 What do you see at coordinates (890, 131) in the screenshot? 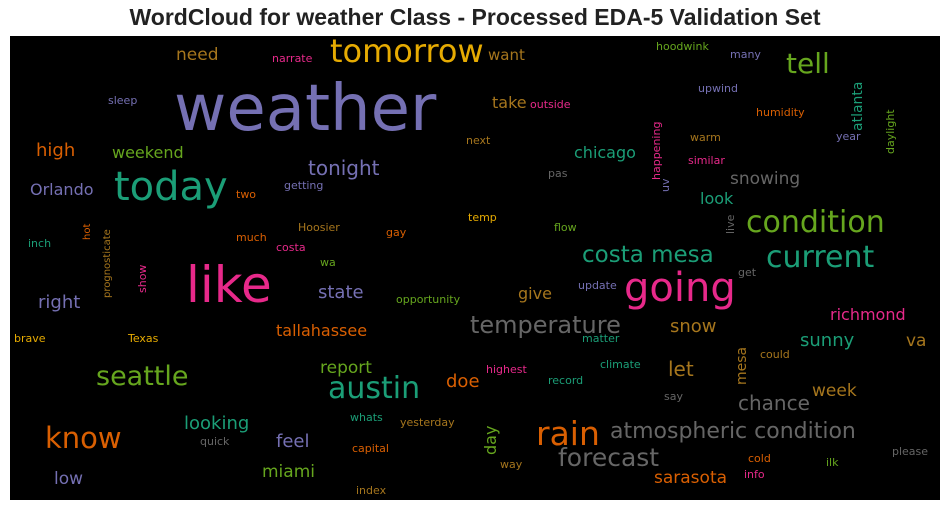
I see `word-daylight: daylight` at bounding box center [890, 131].